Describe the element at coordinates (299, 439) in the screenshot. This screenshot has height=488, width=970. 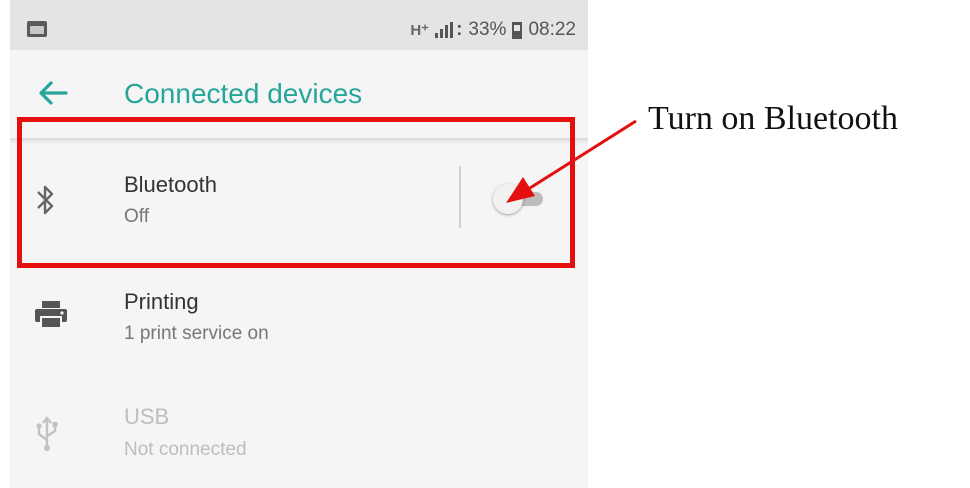
I see `setting-row-usb: USB Not connected` at that location.